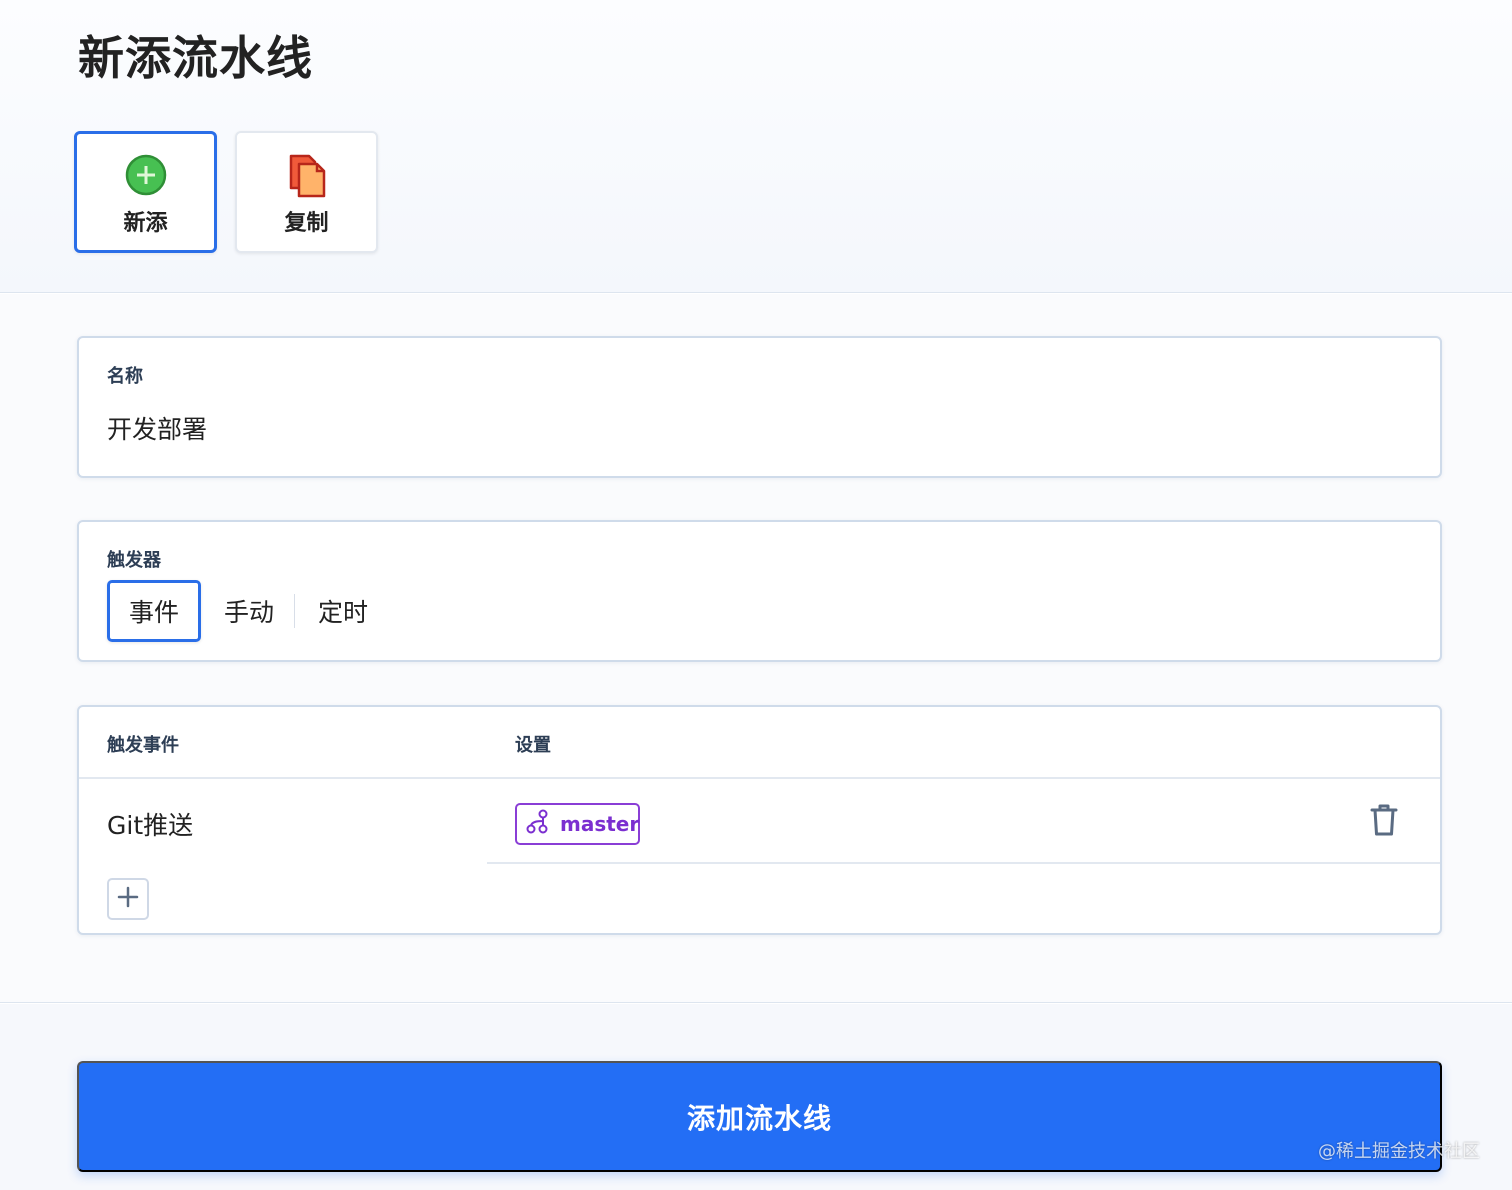 The width and height of the screenshot is (1512, 1190). What do you see at coordinates (963, 863) in the screenshot?
I see `row-divider` at bounding box center [963, 863].